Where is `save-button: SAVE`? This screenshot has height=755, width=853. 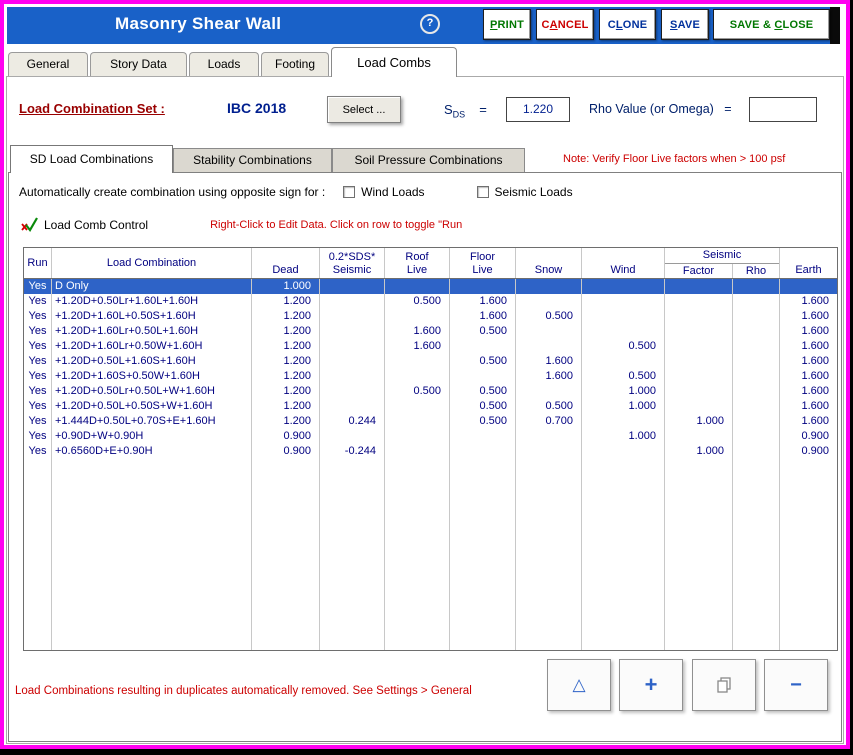 save-button: SAVE is located at coordinates (685, 24).